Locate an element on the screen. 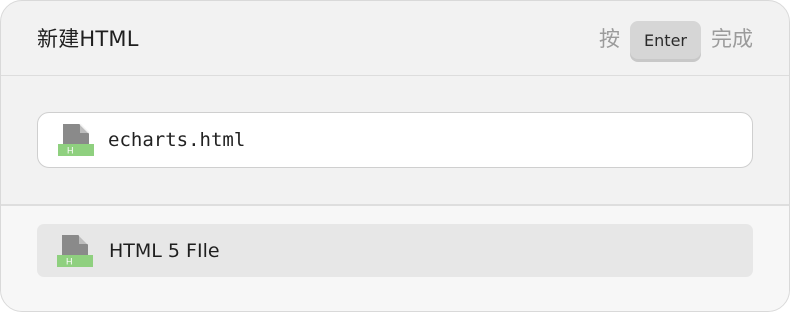 This screenshot has height=314, width=792. enter-key-badge: Enter is located at coordinates (665, 40).